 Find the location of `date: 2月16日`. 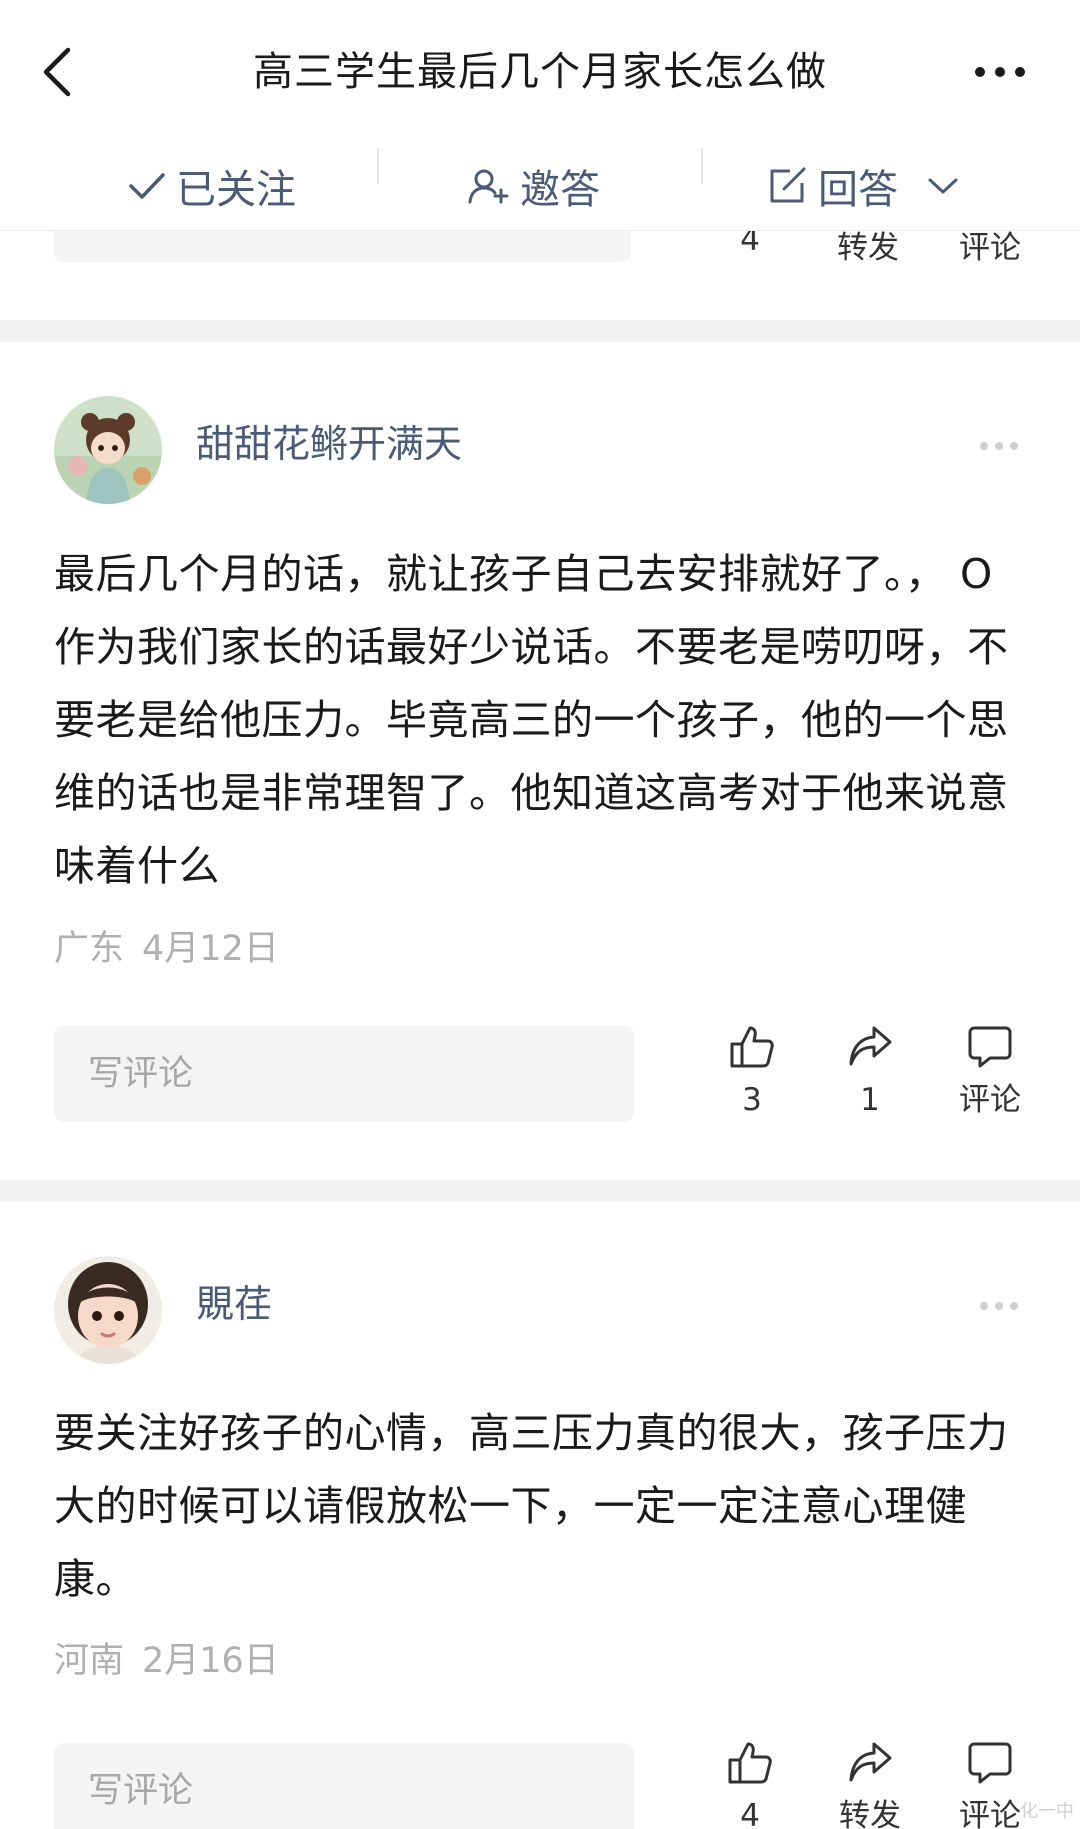

date: 2月16日 is located at coordinates (210, 1661).